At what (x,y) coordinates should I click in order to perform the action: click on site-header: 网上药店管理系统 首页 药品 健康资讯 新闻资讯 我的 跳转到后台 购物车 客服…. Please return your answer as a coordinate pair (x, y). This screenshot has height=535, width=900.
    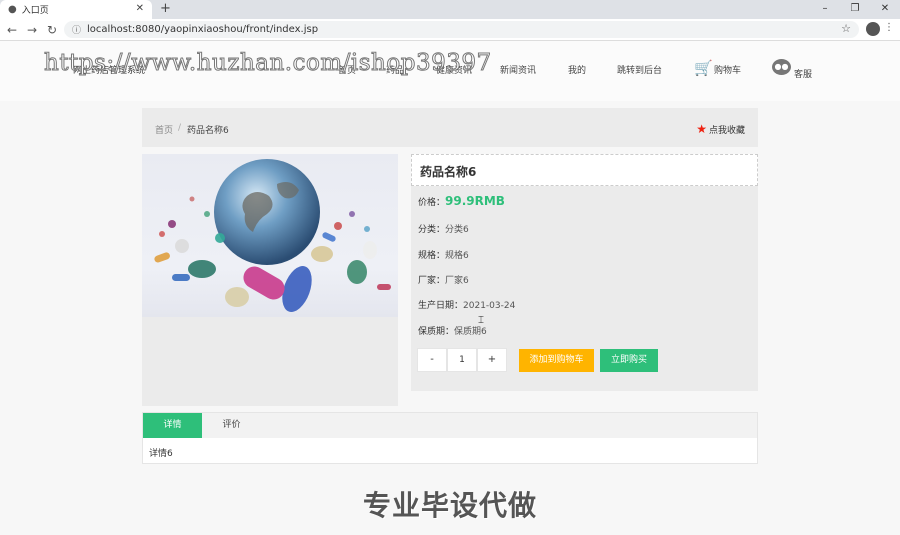
    Looking at the image, I should click on (450, 71).